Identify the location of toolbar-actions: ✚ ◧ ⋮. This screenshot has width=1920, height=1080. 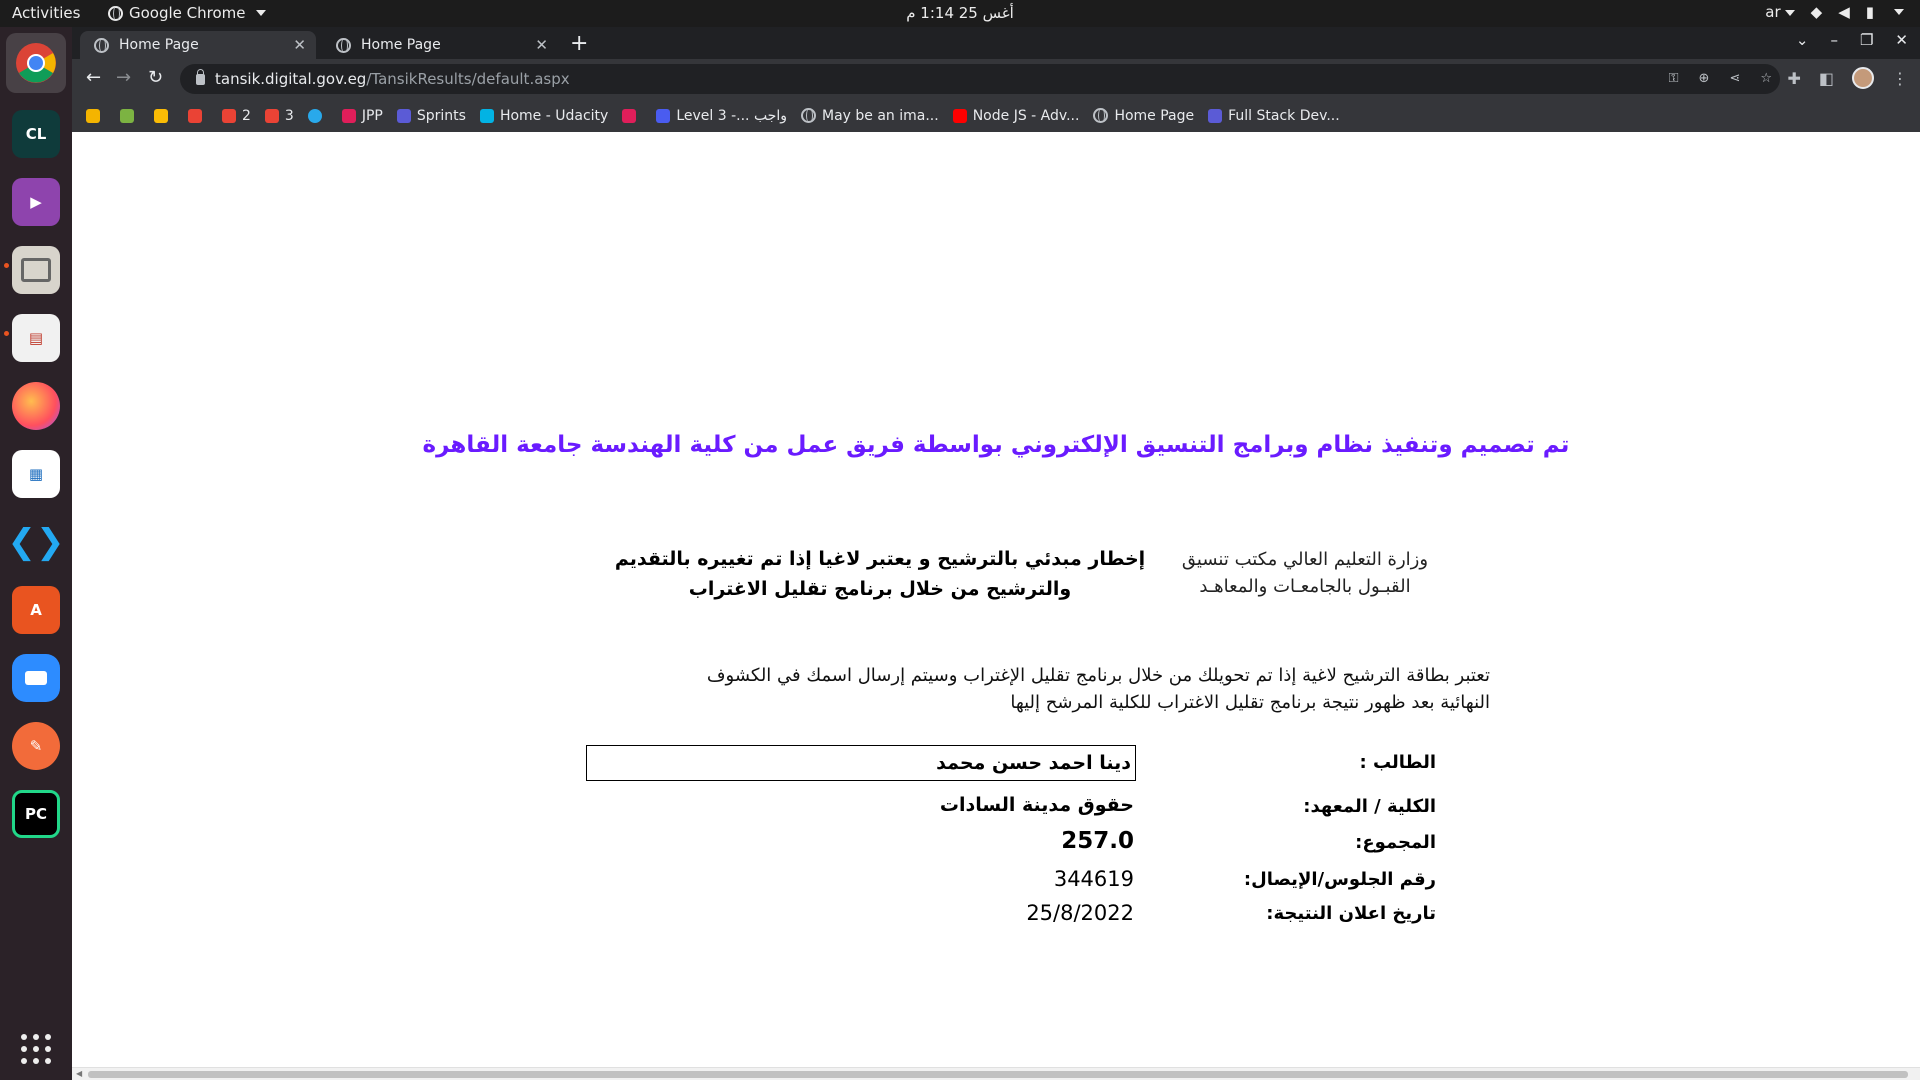
(1847, 78).